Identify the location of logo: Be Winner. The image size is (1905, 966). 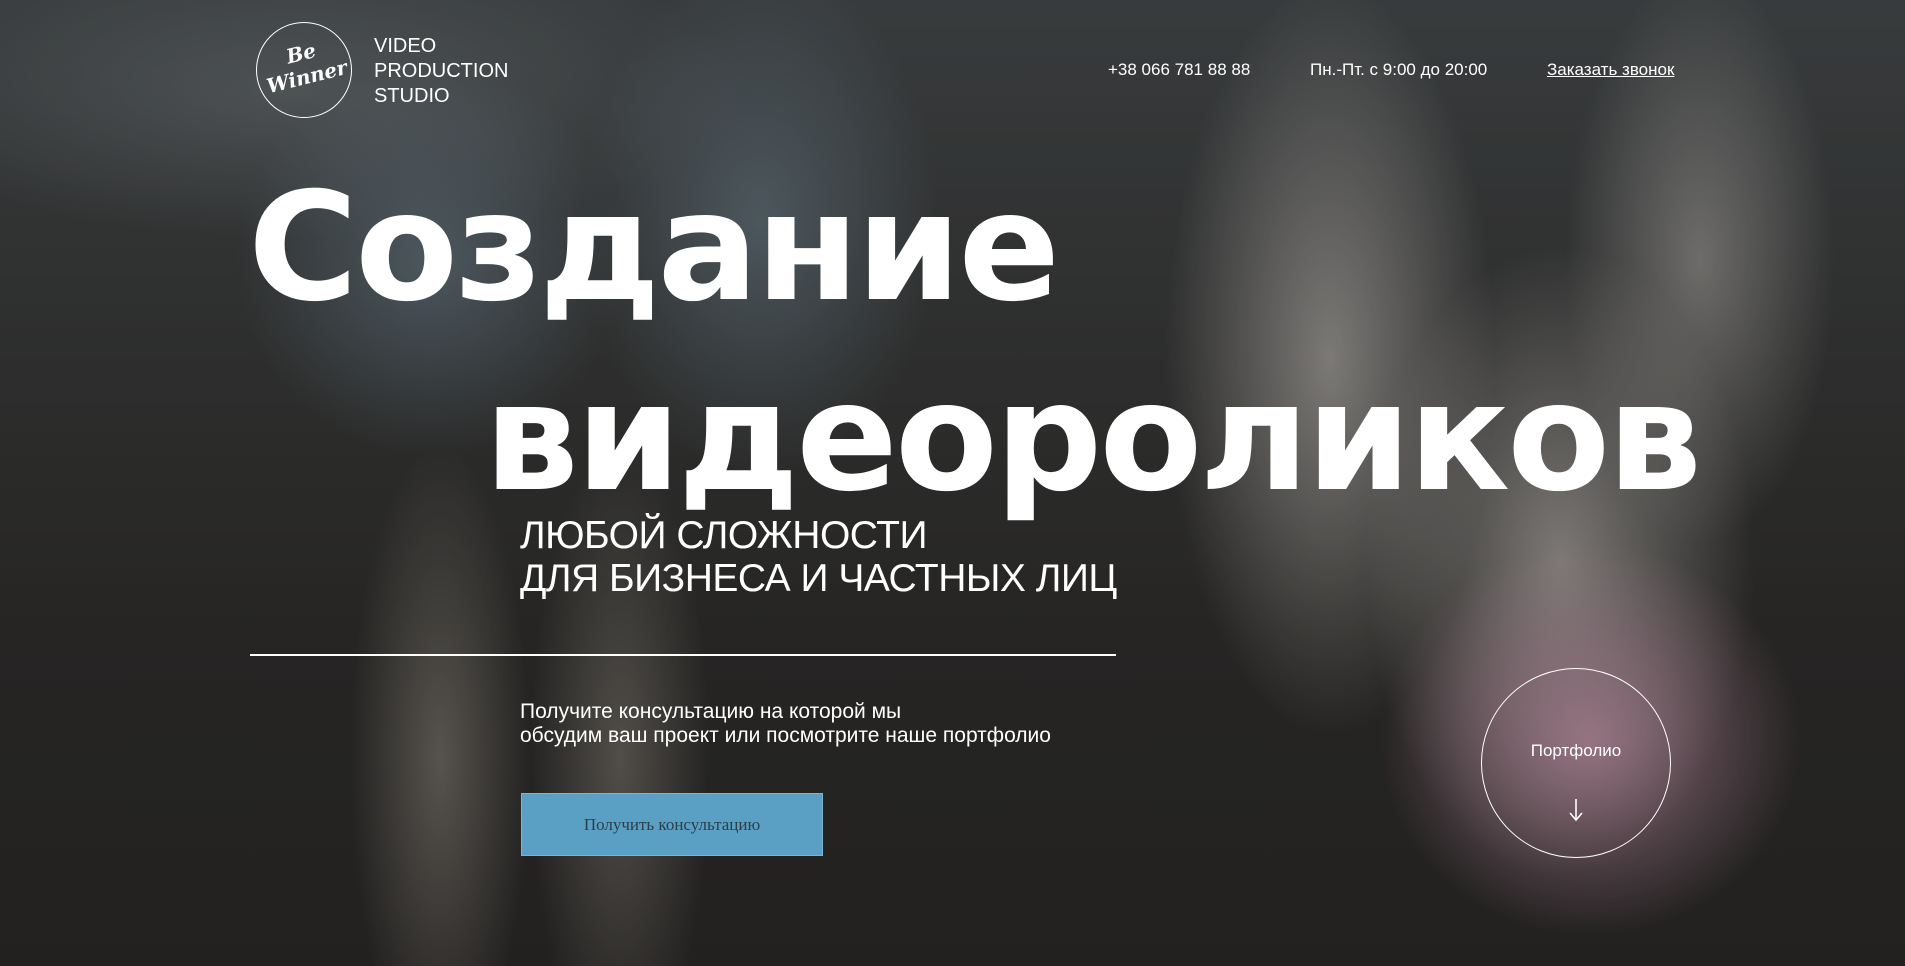
(304, 70).